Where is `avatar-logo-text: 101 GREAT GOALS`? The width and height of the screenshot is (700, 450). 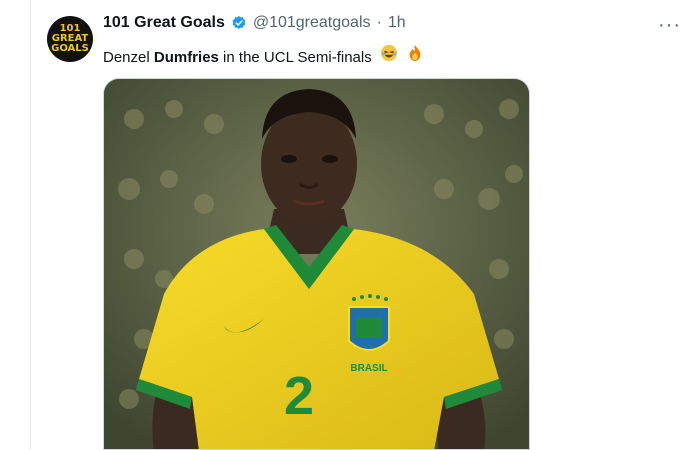 avatar-logo-text: 101 GREAT GOALS is located at coordinates (70, 38).